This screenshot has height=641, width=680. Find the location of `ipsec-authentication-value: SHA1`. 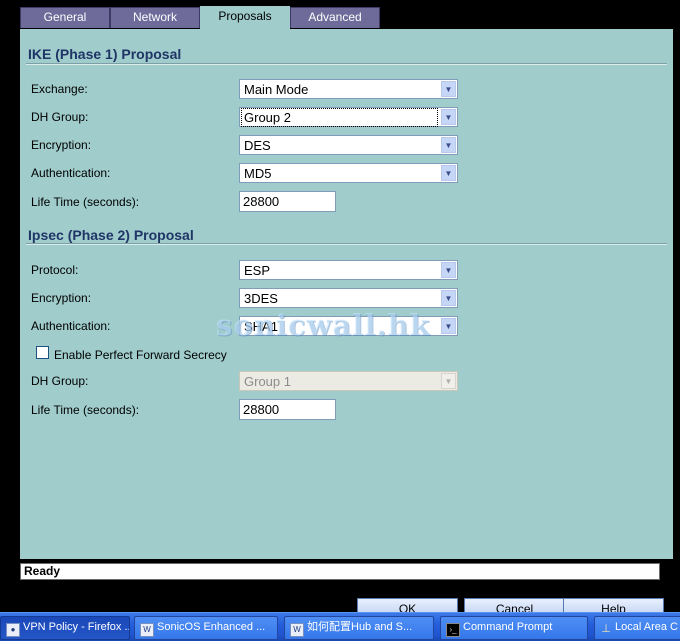

ipsec-authentication-value: SHA1 is located at coordinates (261, 326).